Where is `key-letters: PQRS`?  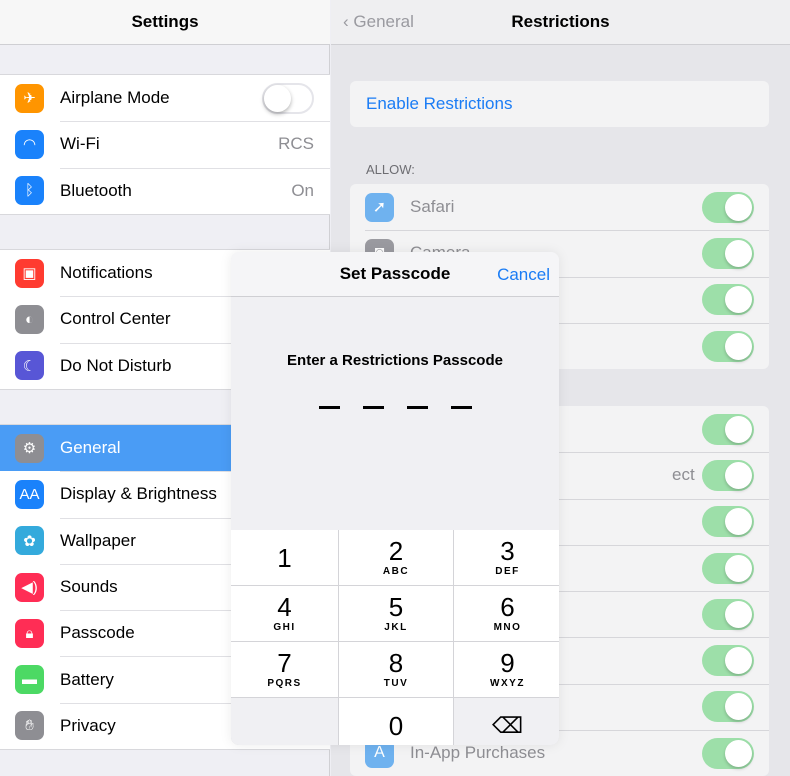 key-letters: PQRS is located at coordinates (284, 683).